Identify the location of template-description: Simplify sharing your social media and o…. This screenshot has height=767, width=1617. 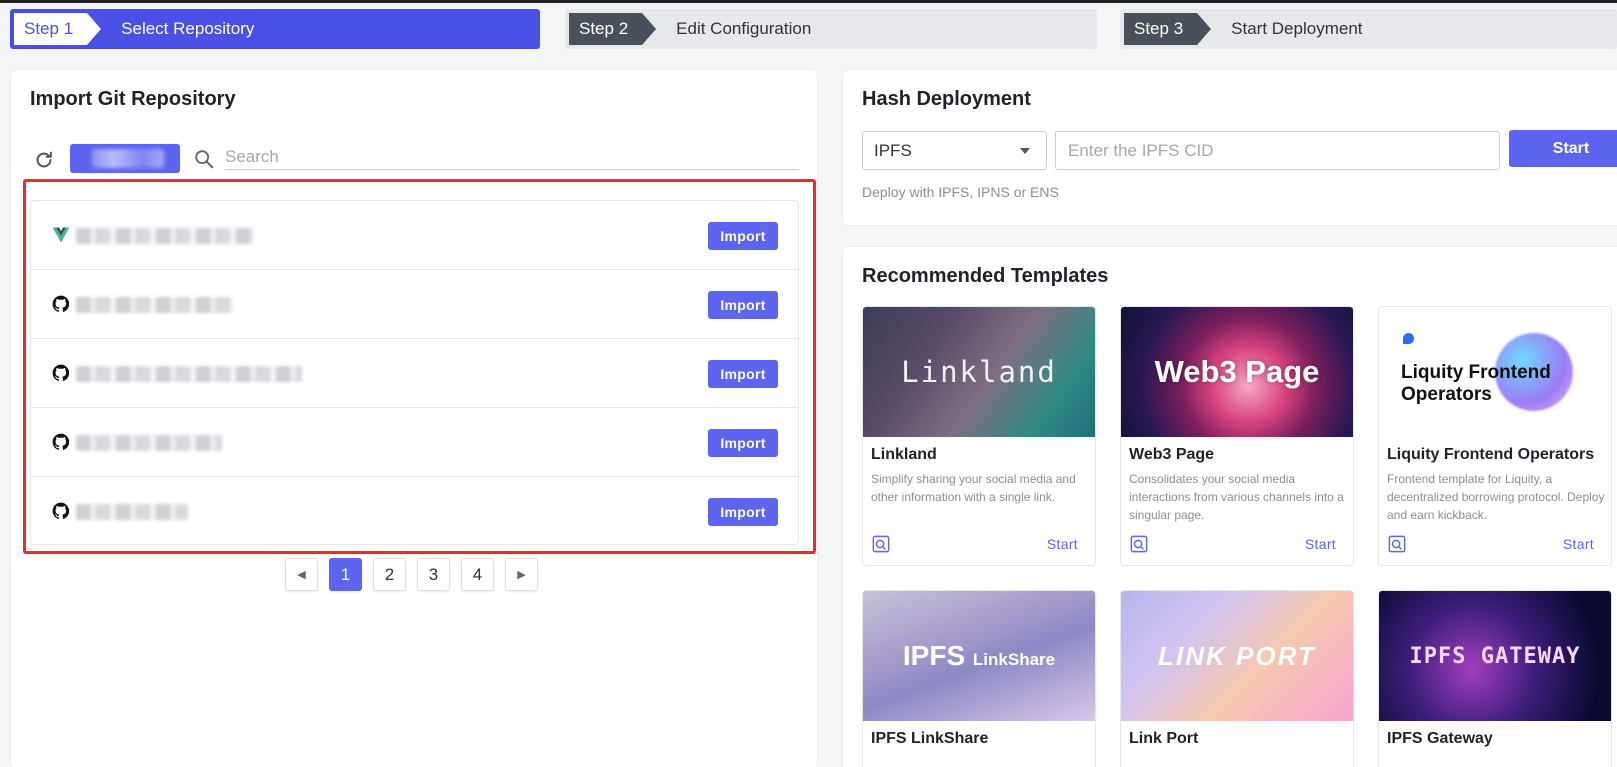
(973, 488).